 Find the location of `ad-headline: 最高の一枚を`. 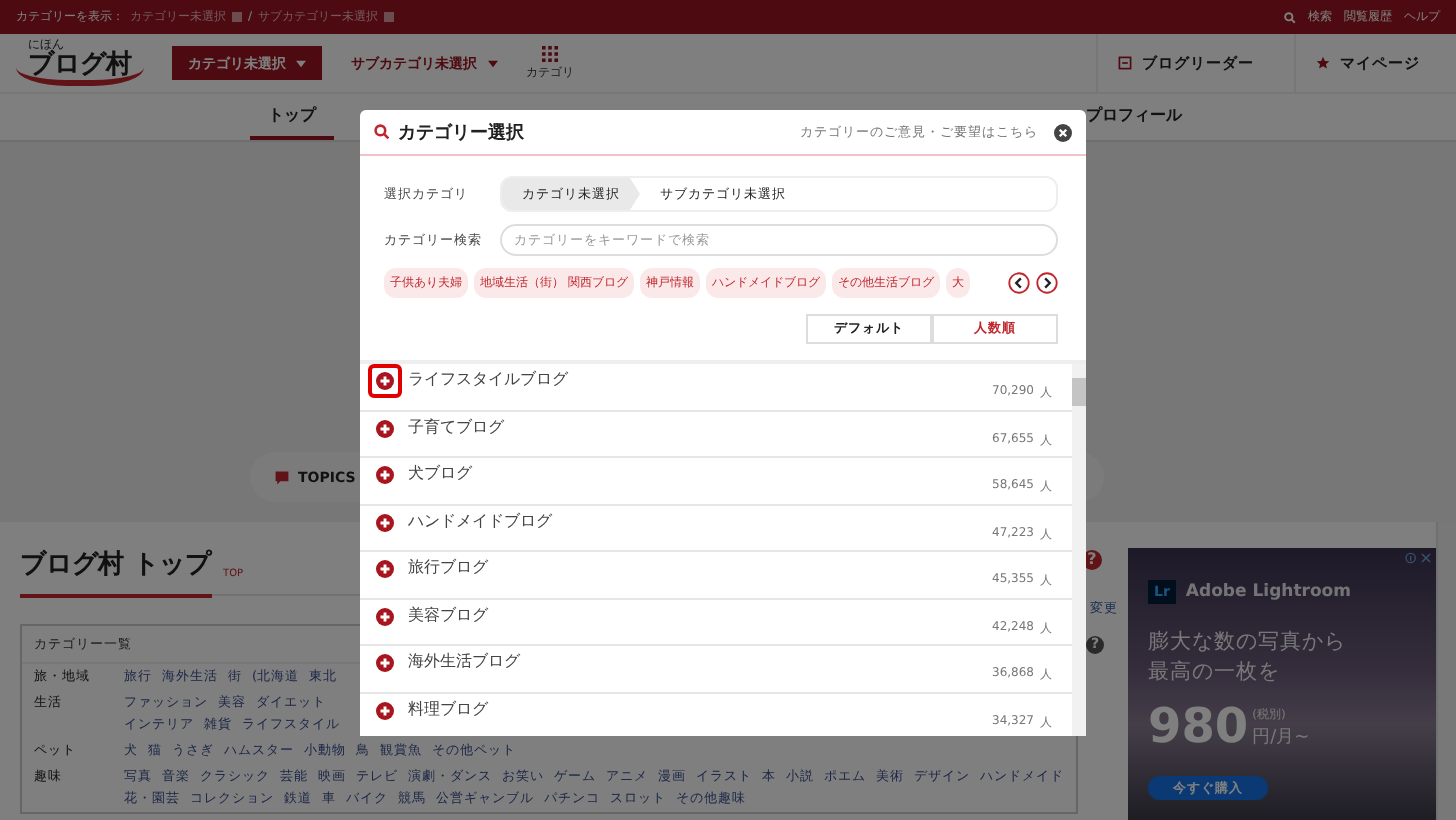

ad-headline: 最高の一枚を is located at coordinates (1215, 672).